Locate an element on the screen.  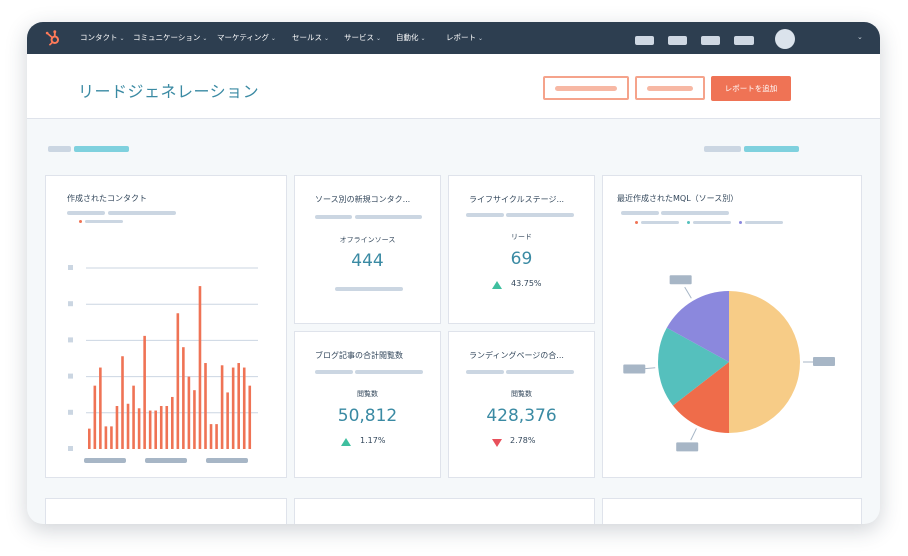
card-blog-views: ブログ記事の合計閲覧数 閲覧数 50,812 1.17% is located at coordinates (367, 404).